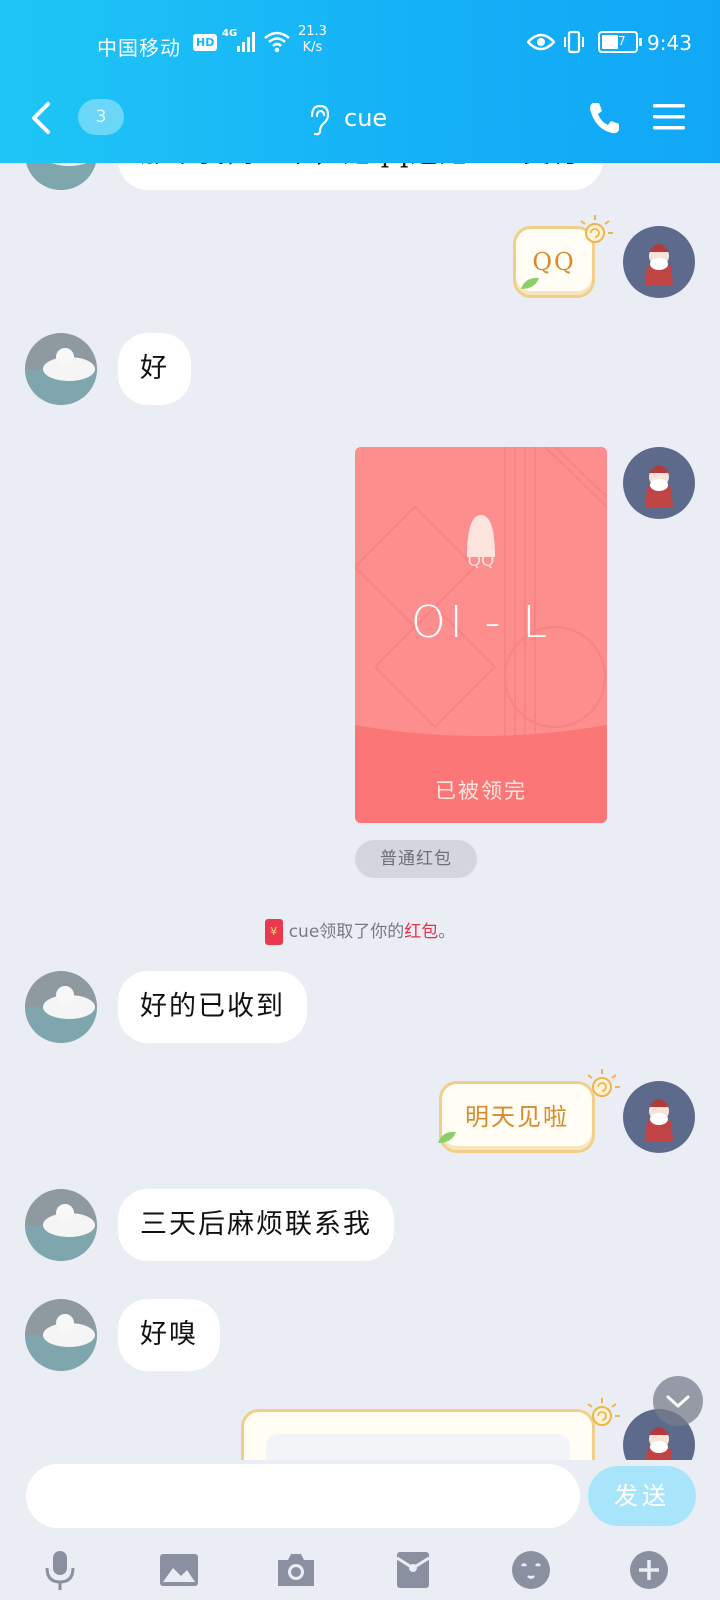  I want to click on status-bar: 中国移动 HD 4G 21.3 K/s 47 9:43, so click(360, 42).